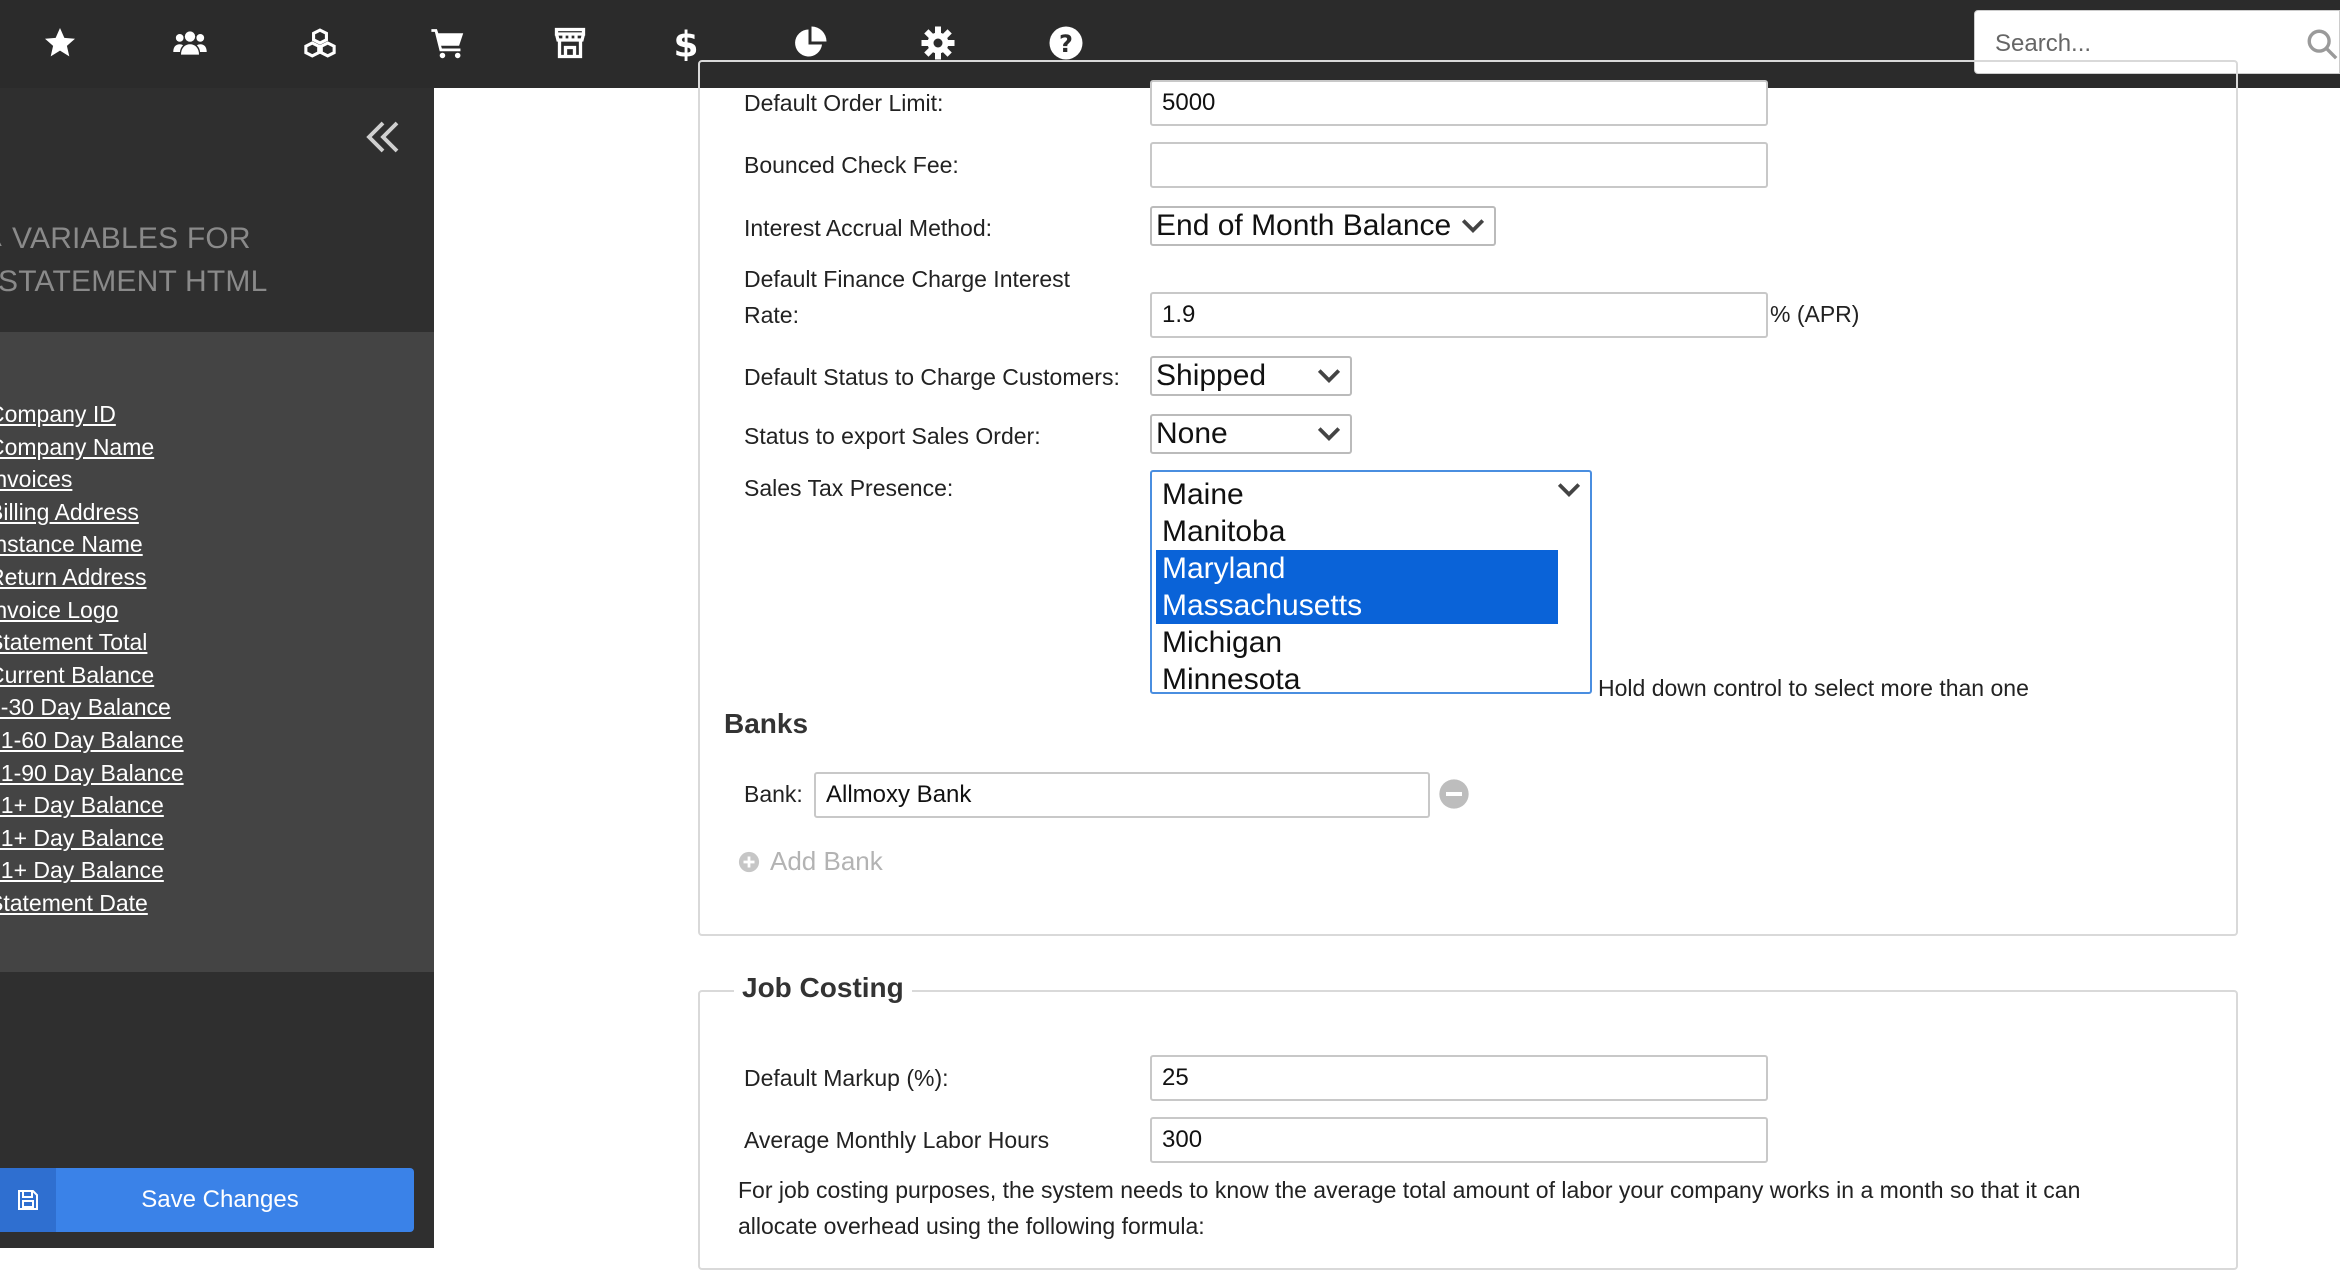 The image size is (2340, 1270). Describe the element at coordinates (92, 544) in the screenshot. I see `variable-link: Instance Name` at that location.